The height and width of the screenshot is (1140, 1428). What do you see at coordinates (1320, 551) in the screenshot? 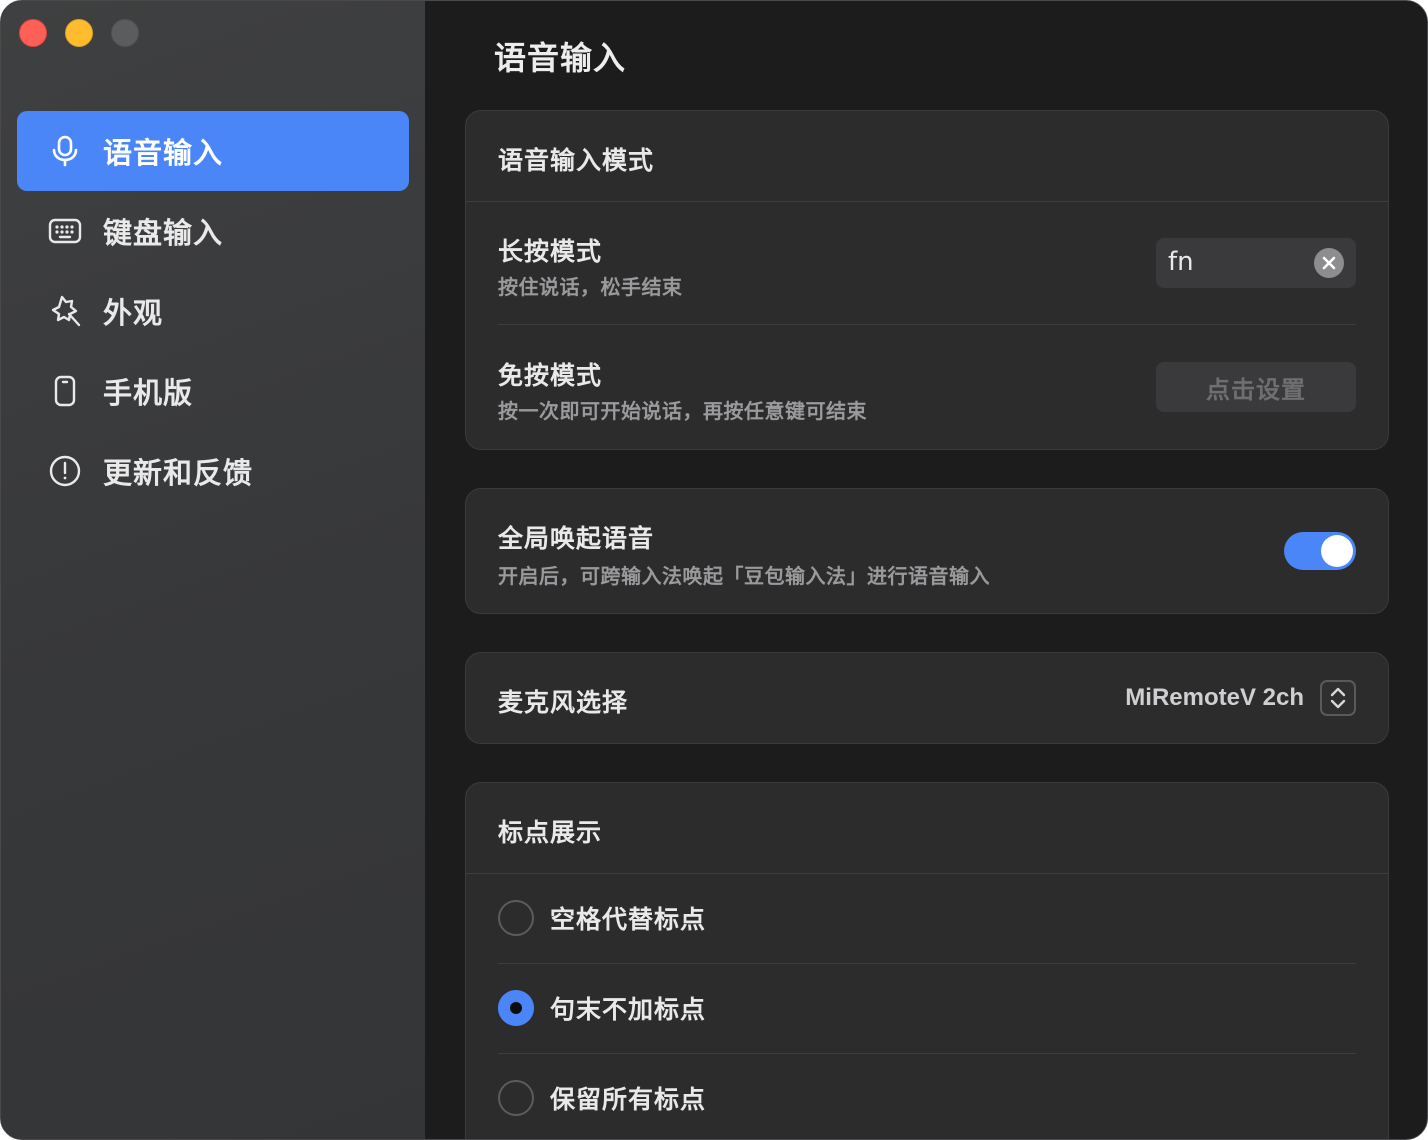
I see `global-voice-toggle` at bounding box center [1320, 551].